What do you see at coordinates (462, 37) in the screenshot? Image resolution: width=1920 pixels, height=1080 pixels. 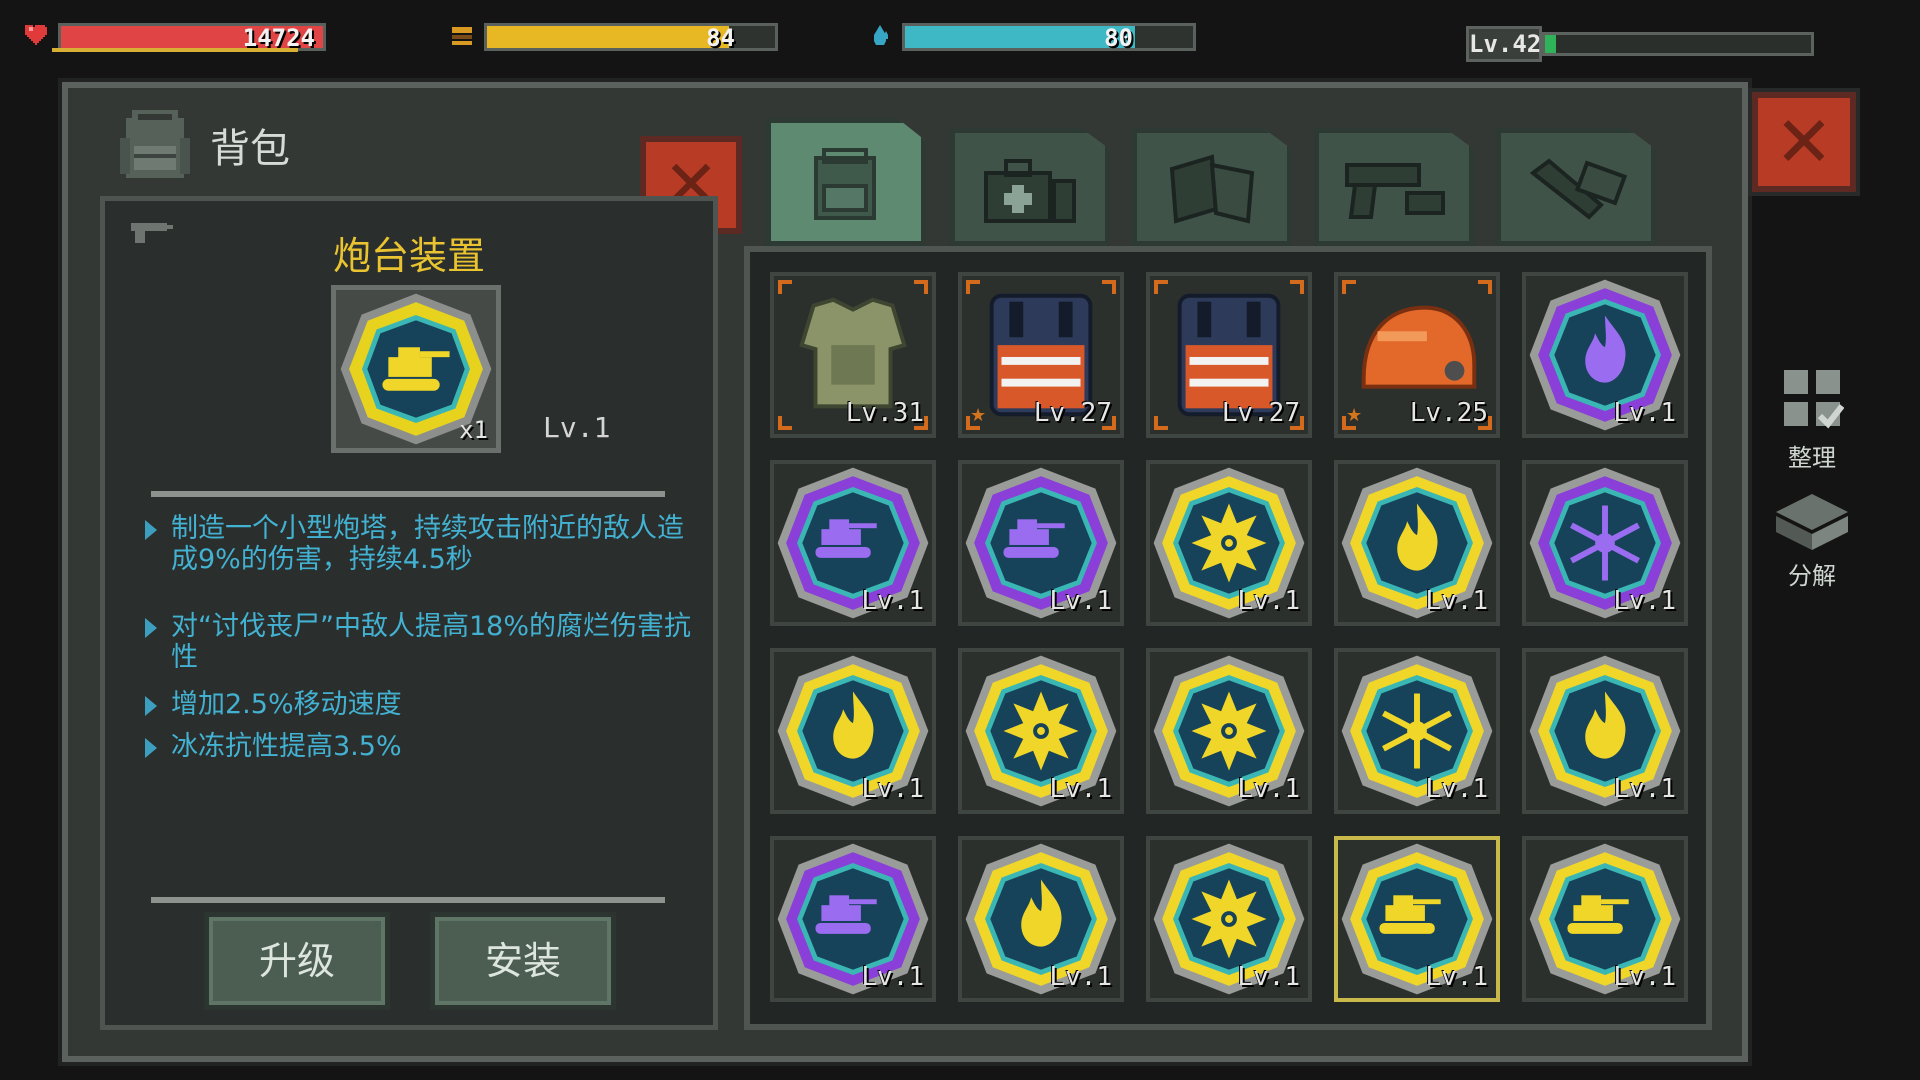 I see `food-icon` at bounding box center [462, 37].